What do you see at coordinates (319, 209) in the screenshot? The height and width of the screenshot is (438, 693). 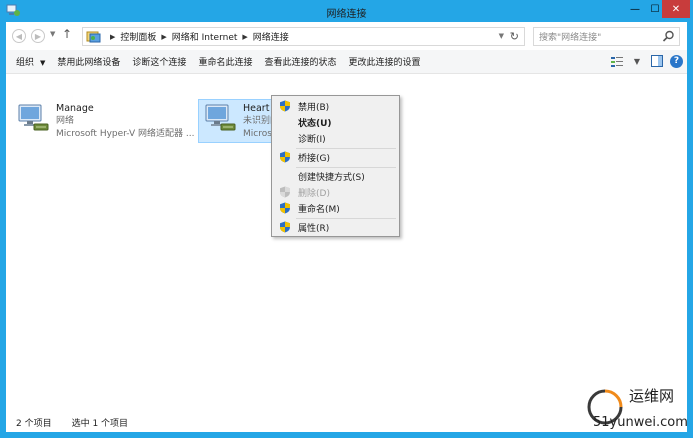 I see `menu-item-label: 重命名(M)` at bounding box center [319, 209].